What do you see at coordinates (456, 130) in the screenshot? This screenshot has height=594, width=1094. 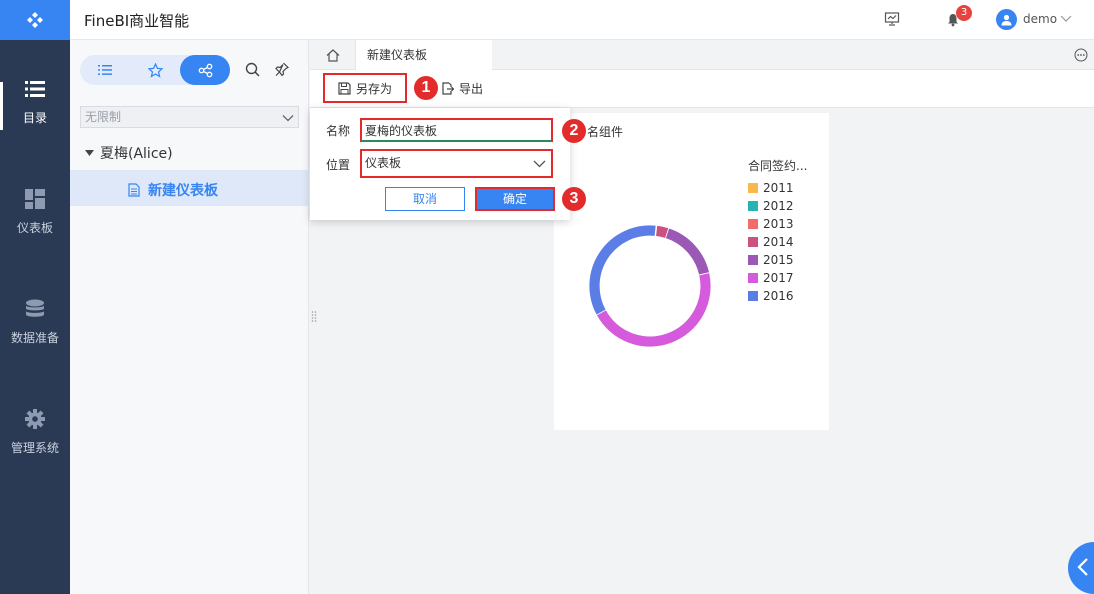 I see `name-input` at bounding box center [456, 130].